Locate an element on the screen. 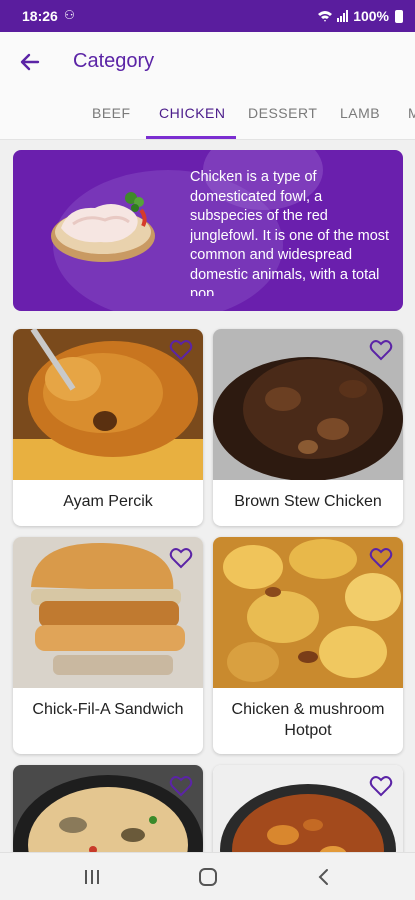  battery-text: 100% is located at coordinates (371, 16).